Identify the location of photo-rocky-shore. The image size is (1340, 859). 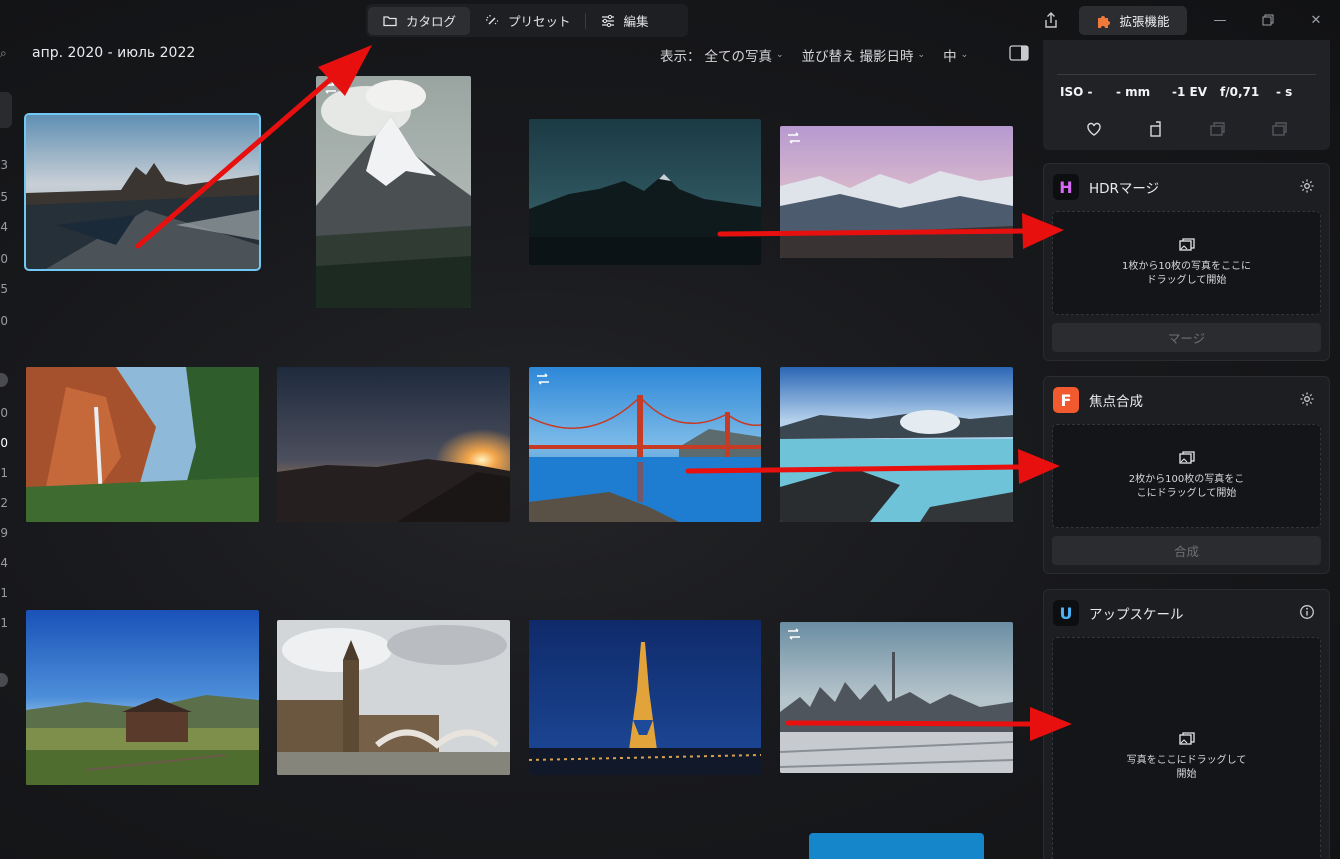
(142, 192).